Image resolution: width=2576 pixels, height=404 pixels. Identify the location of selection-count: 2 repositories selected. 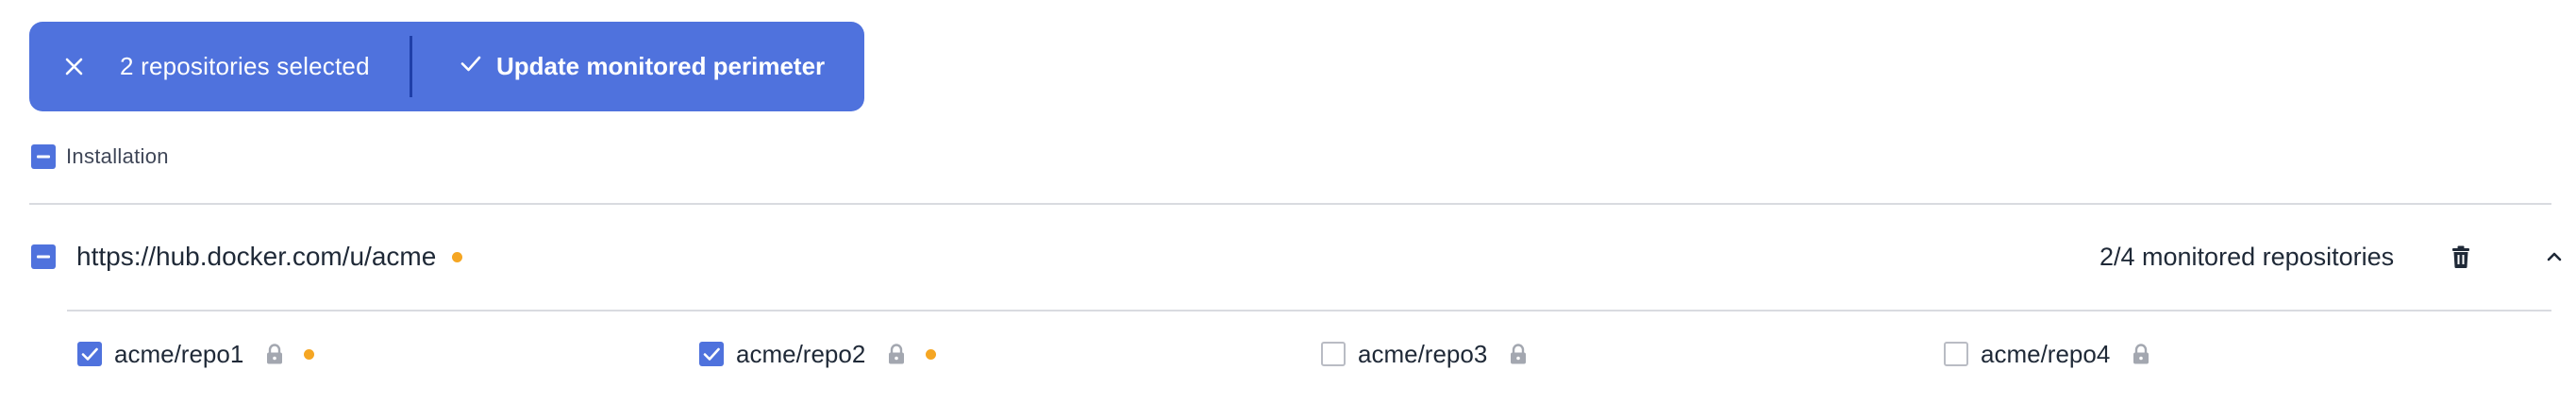
(245, 66).